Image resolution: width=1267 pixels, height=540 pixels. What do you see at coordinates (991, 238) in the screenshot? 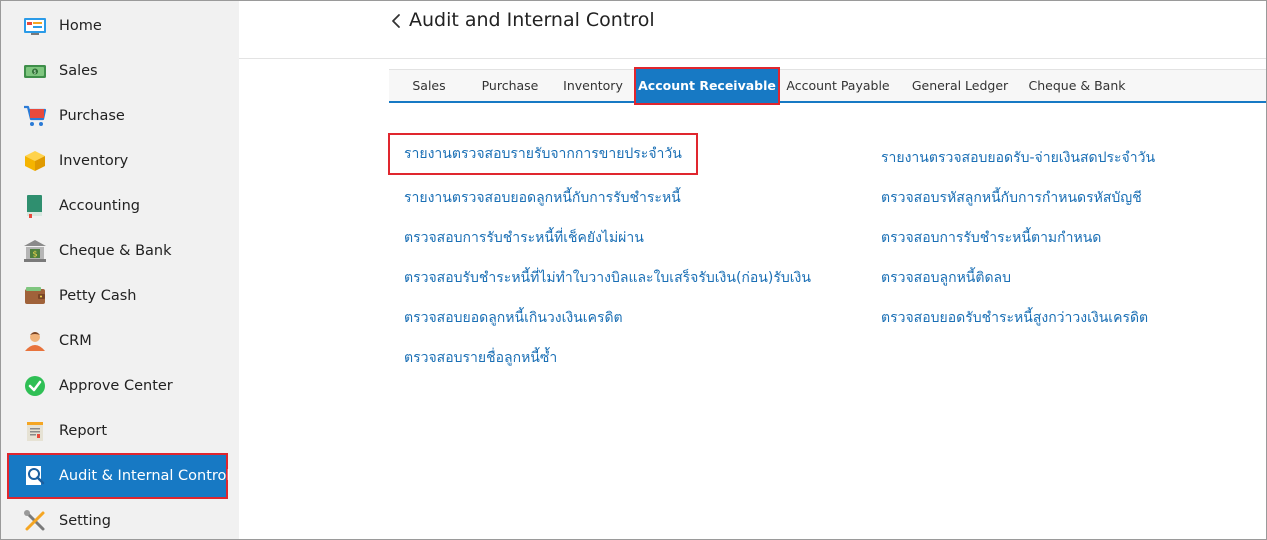
I see `report-link-payment-on-schedule: ตรวจสอบการรับชำระหนี้ตามกำหนด` at bounding box center [991, 238].